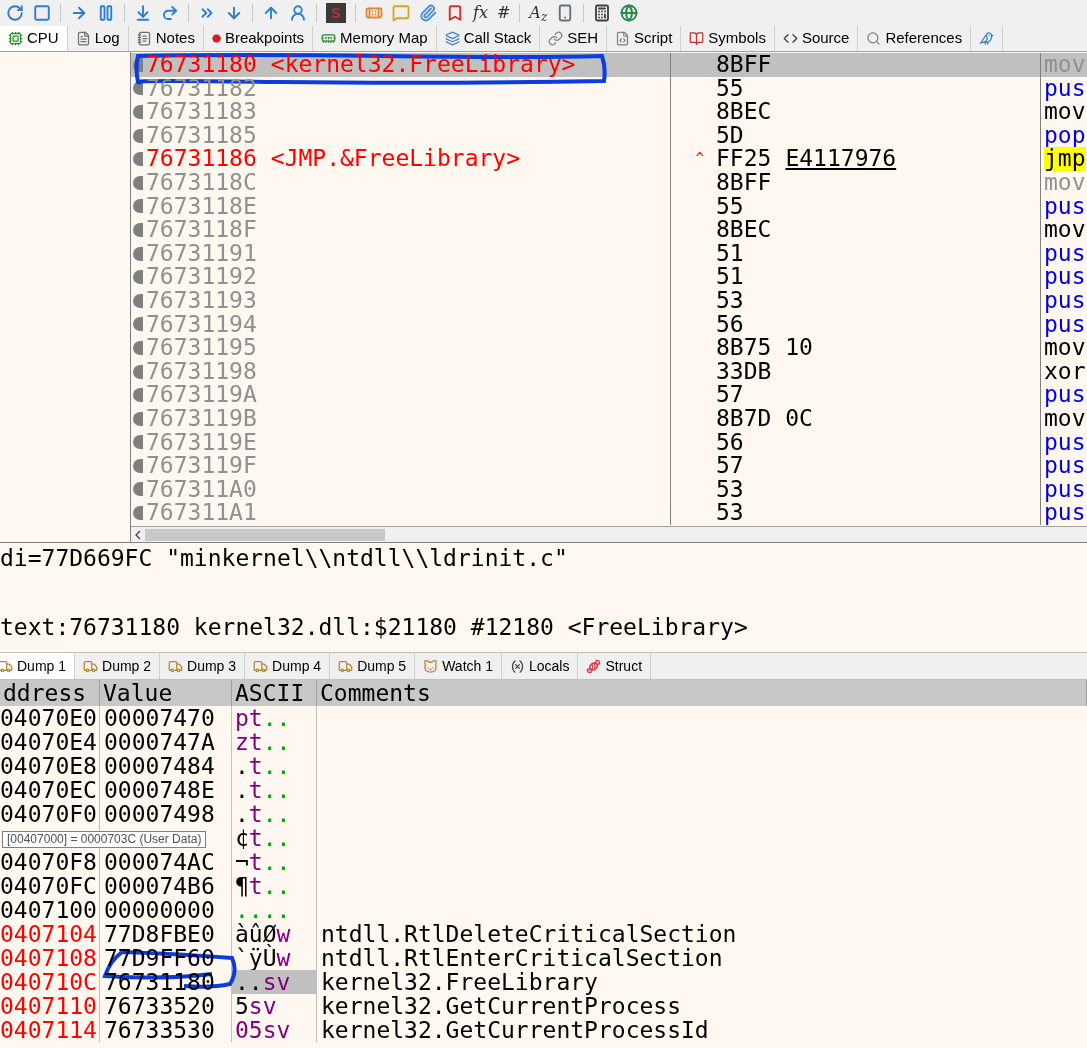  Describe the element at coordinates (609, 300) in the screenshot. I see `disassembly-row: 76731193 53 pus` at that location.